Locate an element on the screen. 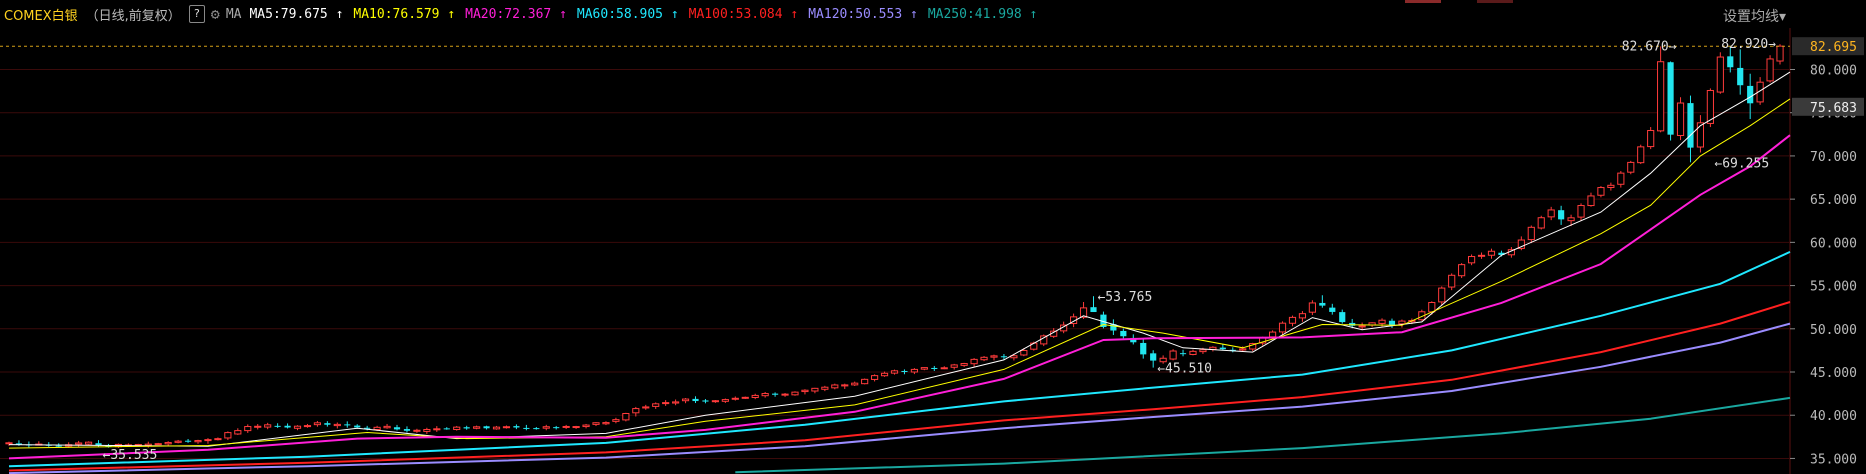 The height and width of the screenshot is (474, 1866). last-price-label: 82.695 is located at coordinates (1833, 47).